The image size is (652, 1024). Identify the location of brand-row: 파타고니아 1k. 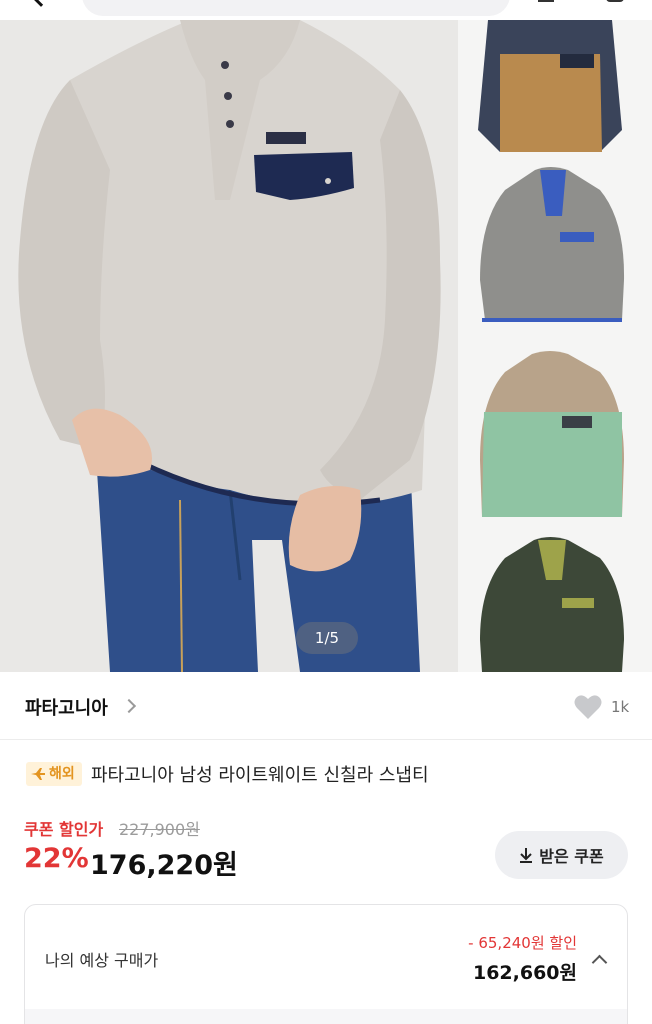
(326, 706).